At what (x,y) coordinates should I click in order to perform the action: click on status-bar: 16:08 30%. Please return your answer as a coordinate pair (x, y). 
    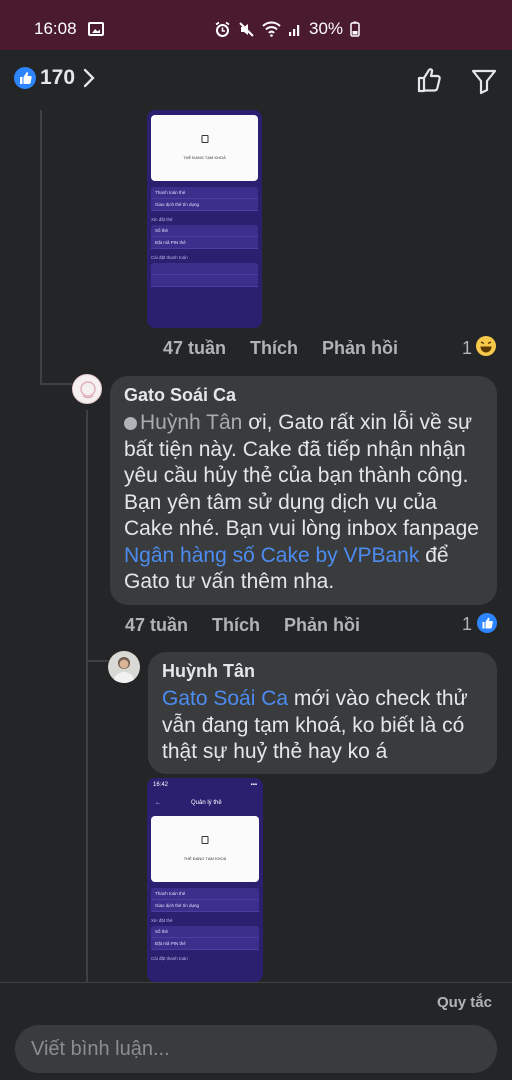
    Looking at the image, I should click on (256, 25).